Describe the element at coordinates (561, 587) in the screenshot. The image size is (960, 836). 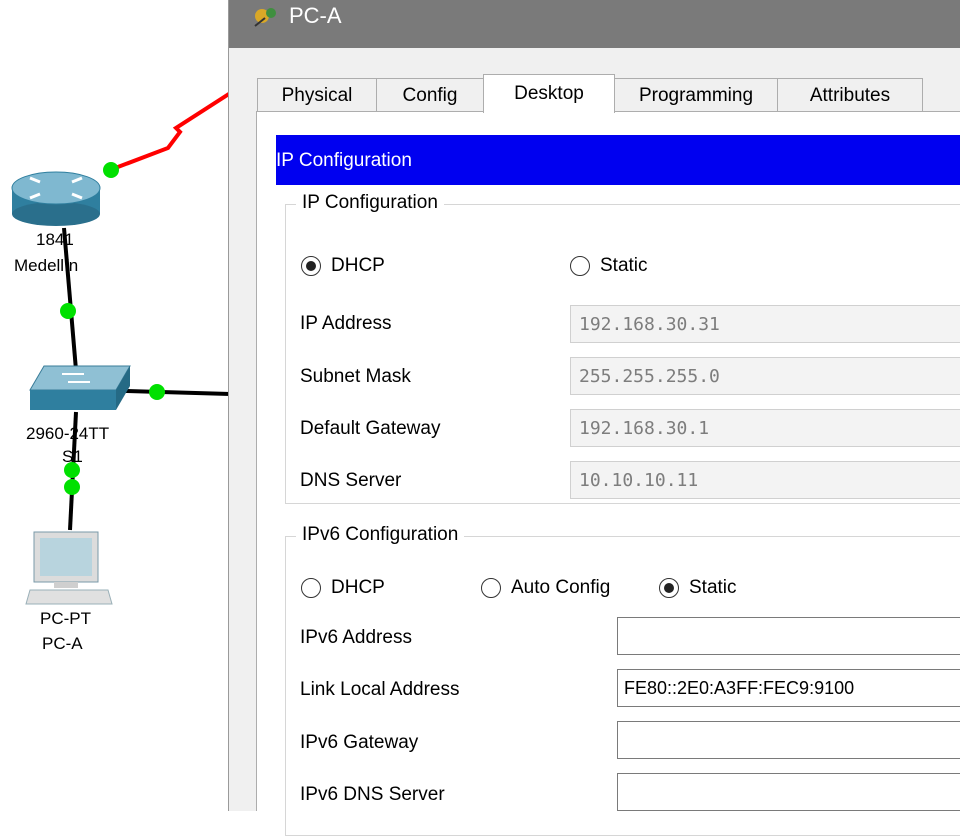
I see `ipv6-auto-config-label: Auto Config` at that location.